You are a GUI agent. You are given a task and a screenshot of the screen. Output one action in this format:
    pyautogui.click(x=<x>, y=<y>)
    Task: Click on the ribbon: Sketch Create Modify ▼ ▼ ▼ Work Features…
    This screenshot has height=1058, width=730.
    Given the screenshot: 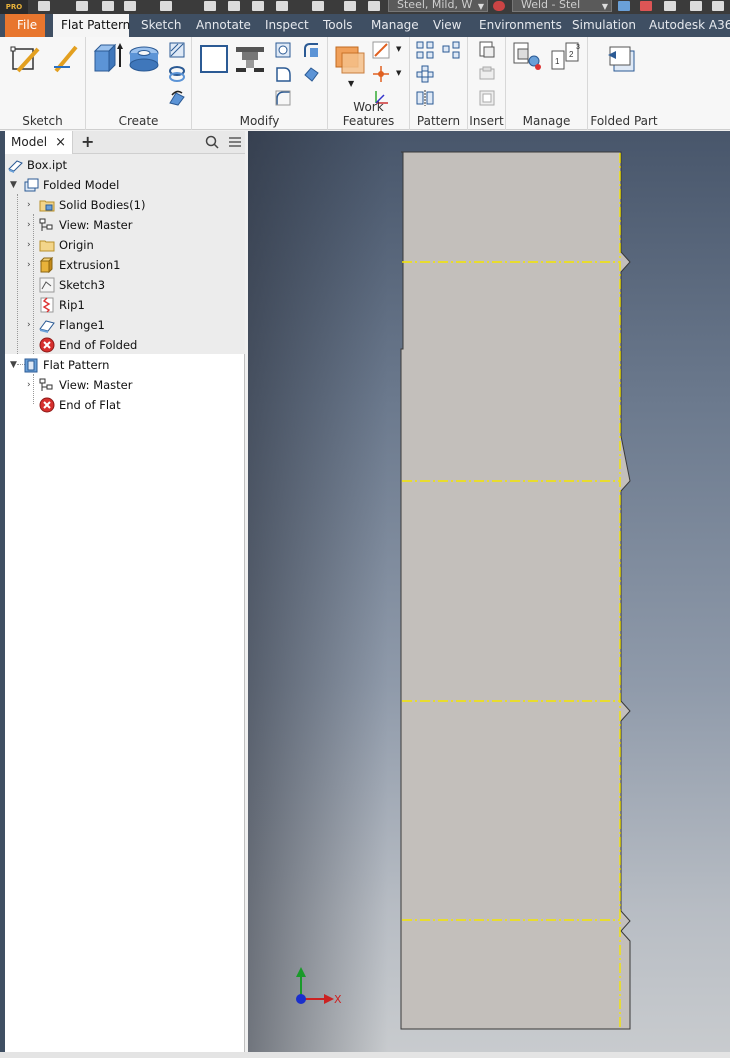 What is the action you would take?
    pyautogui.click(x=365, y=83)
    